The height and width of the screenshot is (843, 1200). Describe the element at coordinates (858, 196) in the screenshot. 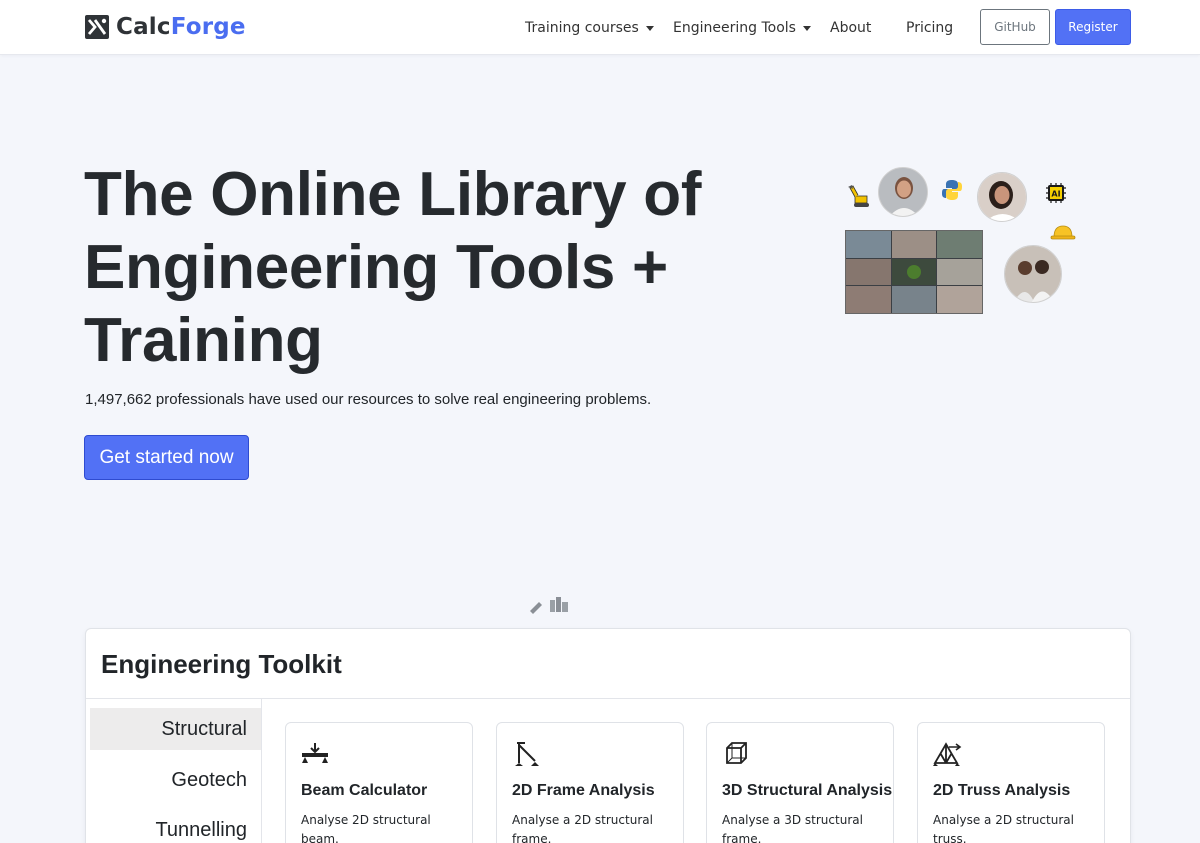

I see `excavator-icon` at that location.